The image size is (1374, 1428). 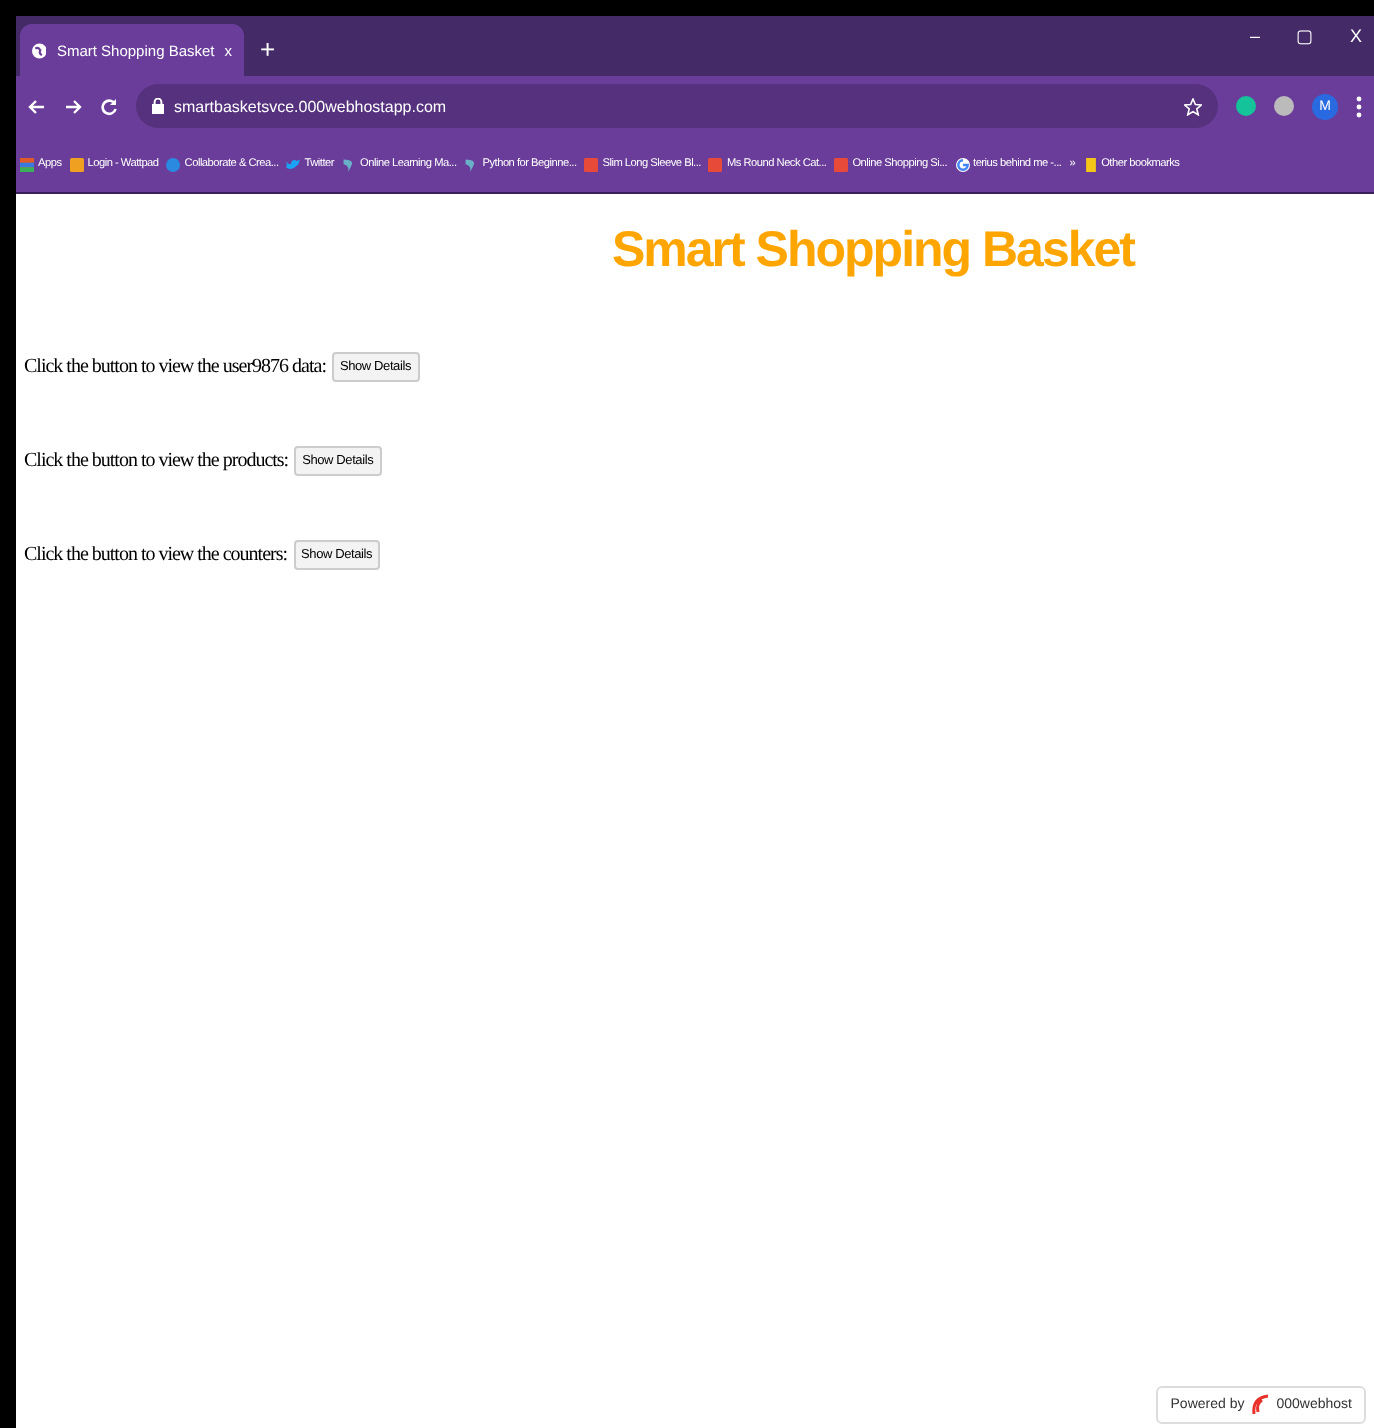 I want to click on bird-icon, so click(x=293, y=164).